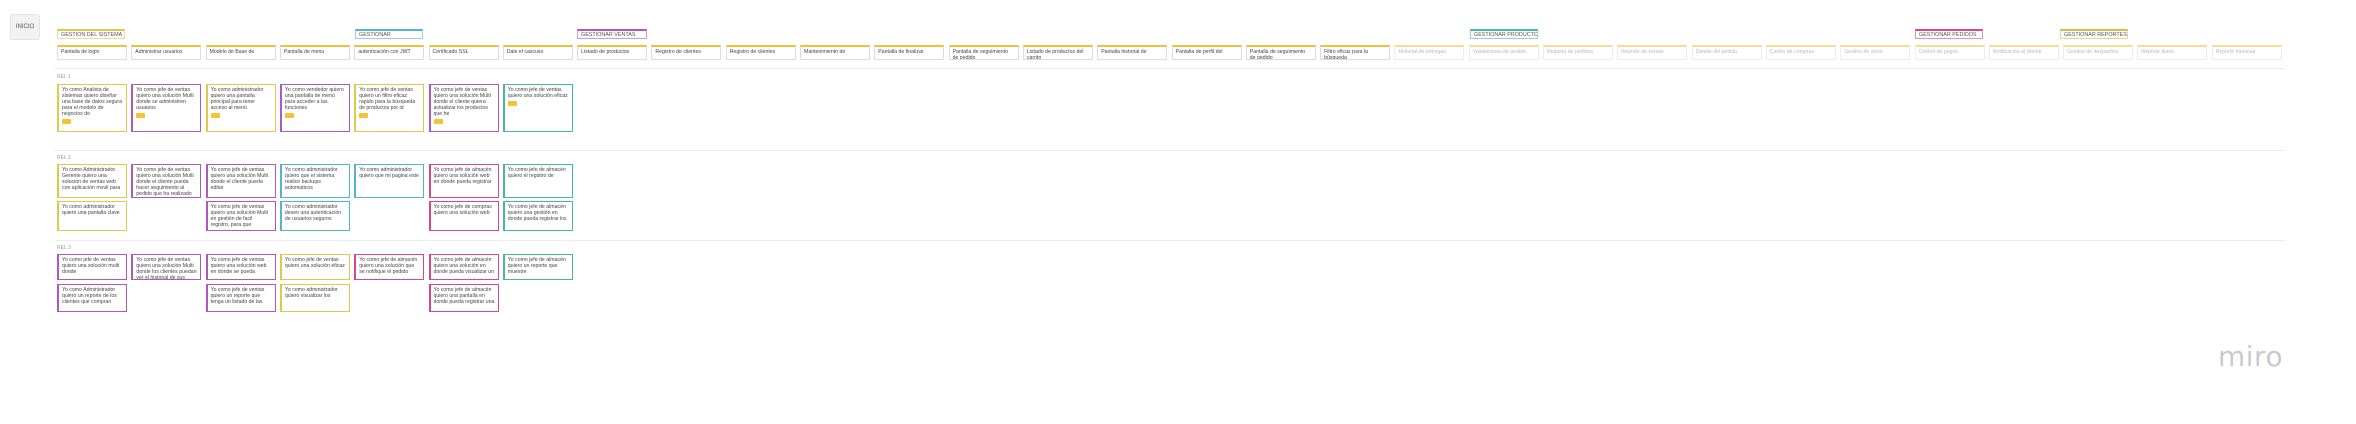  Describe the element at coordinates (314, 52) in the screenshot. I see `feature-card: Pantalla de menu` at that location.